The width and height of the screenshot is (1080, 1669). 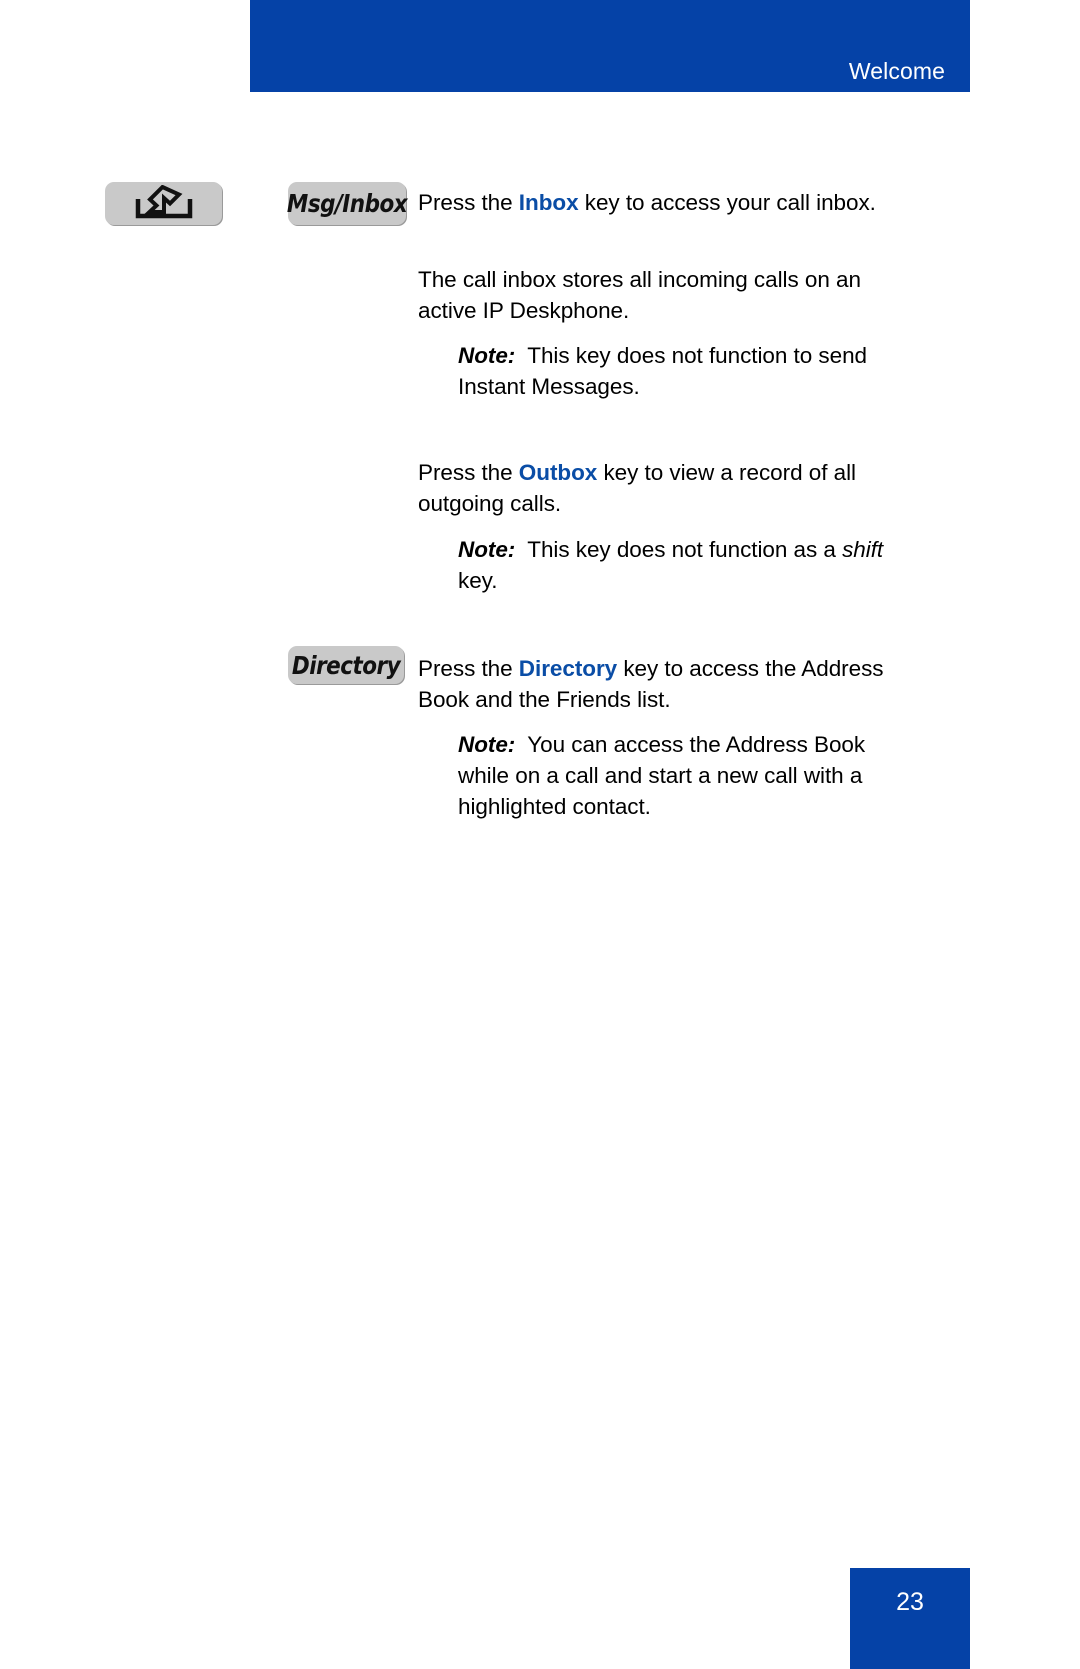 What do you see at coordinates (863, 549) in the screenshot?
I see `note-outbox-italic-word: shift` at bounding box center [863, 549].